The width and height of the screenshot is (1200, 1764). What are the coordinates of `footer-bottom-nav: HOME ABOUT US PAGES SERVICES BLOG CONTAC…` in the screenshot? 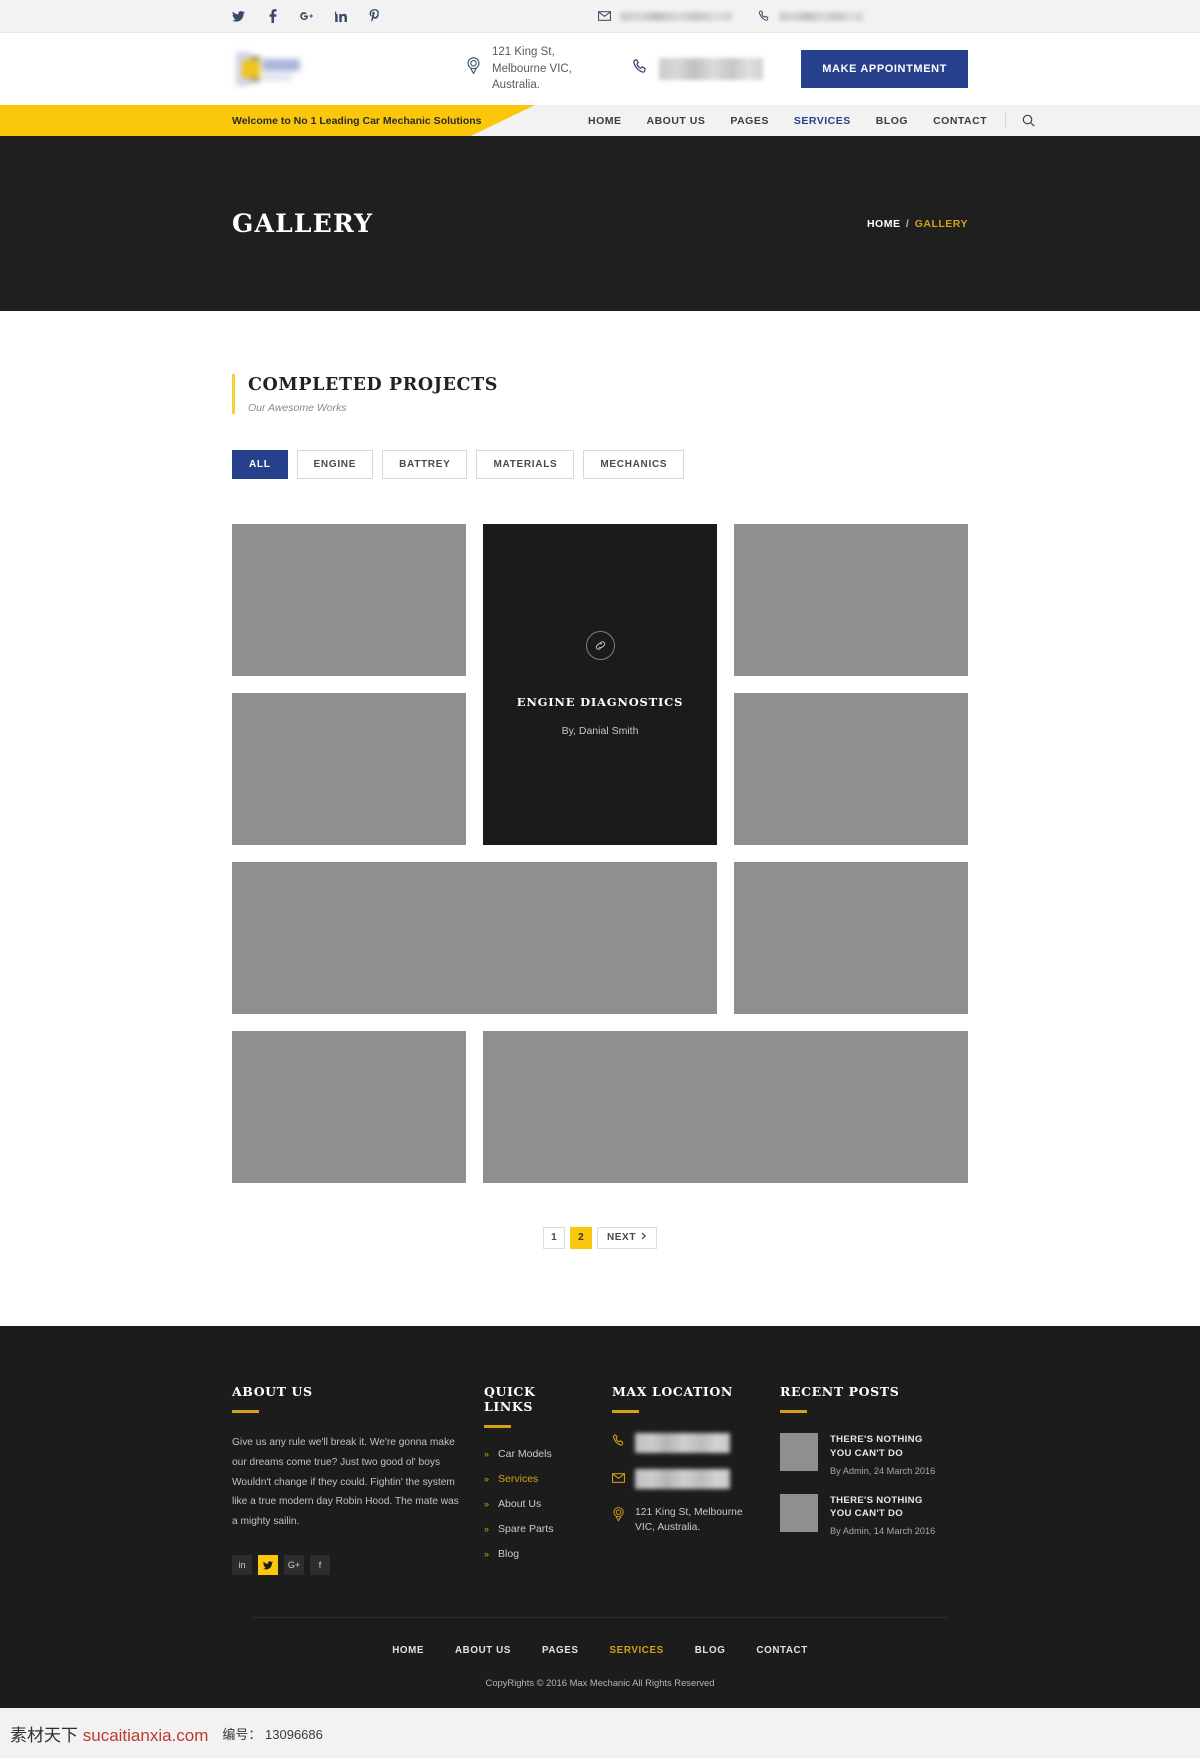 It's located at (600, 1650).